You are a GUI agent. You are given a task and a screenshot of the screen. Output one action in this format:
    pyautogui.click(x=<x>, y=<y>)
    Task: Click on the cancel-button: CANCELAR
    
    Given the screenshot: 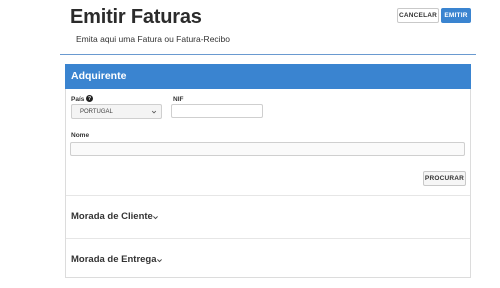 What is the action you would take?
    pyautogui.click(x=418, y=15)
    